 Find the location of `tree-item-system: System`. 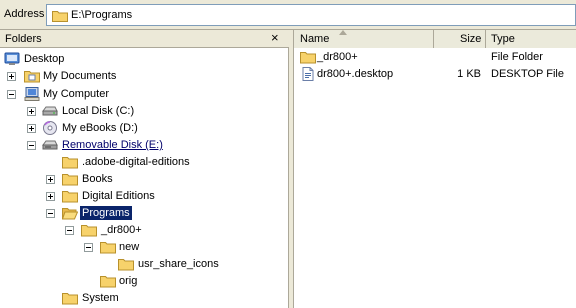

tree-item-system: System is located at coordinates (144, 298).